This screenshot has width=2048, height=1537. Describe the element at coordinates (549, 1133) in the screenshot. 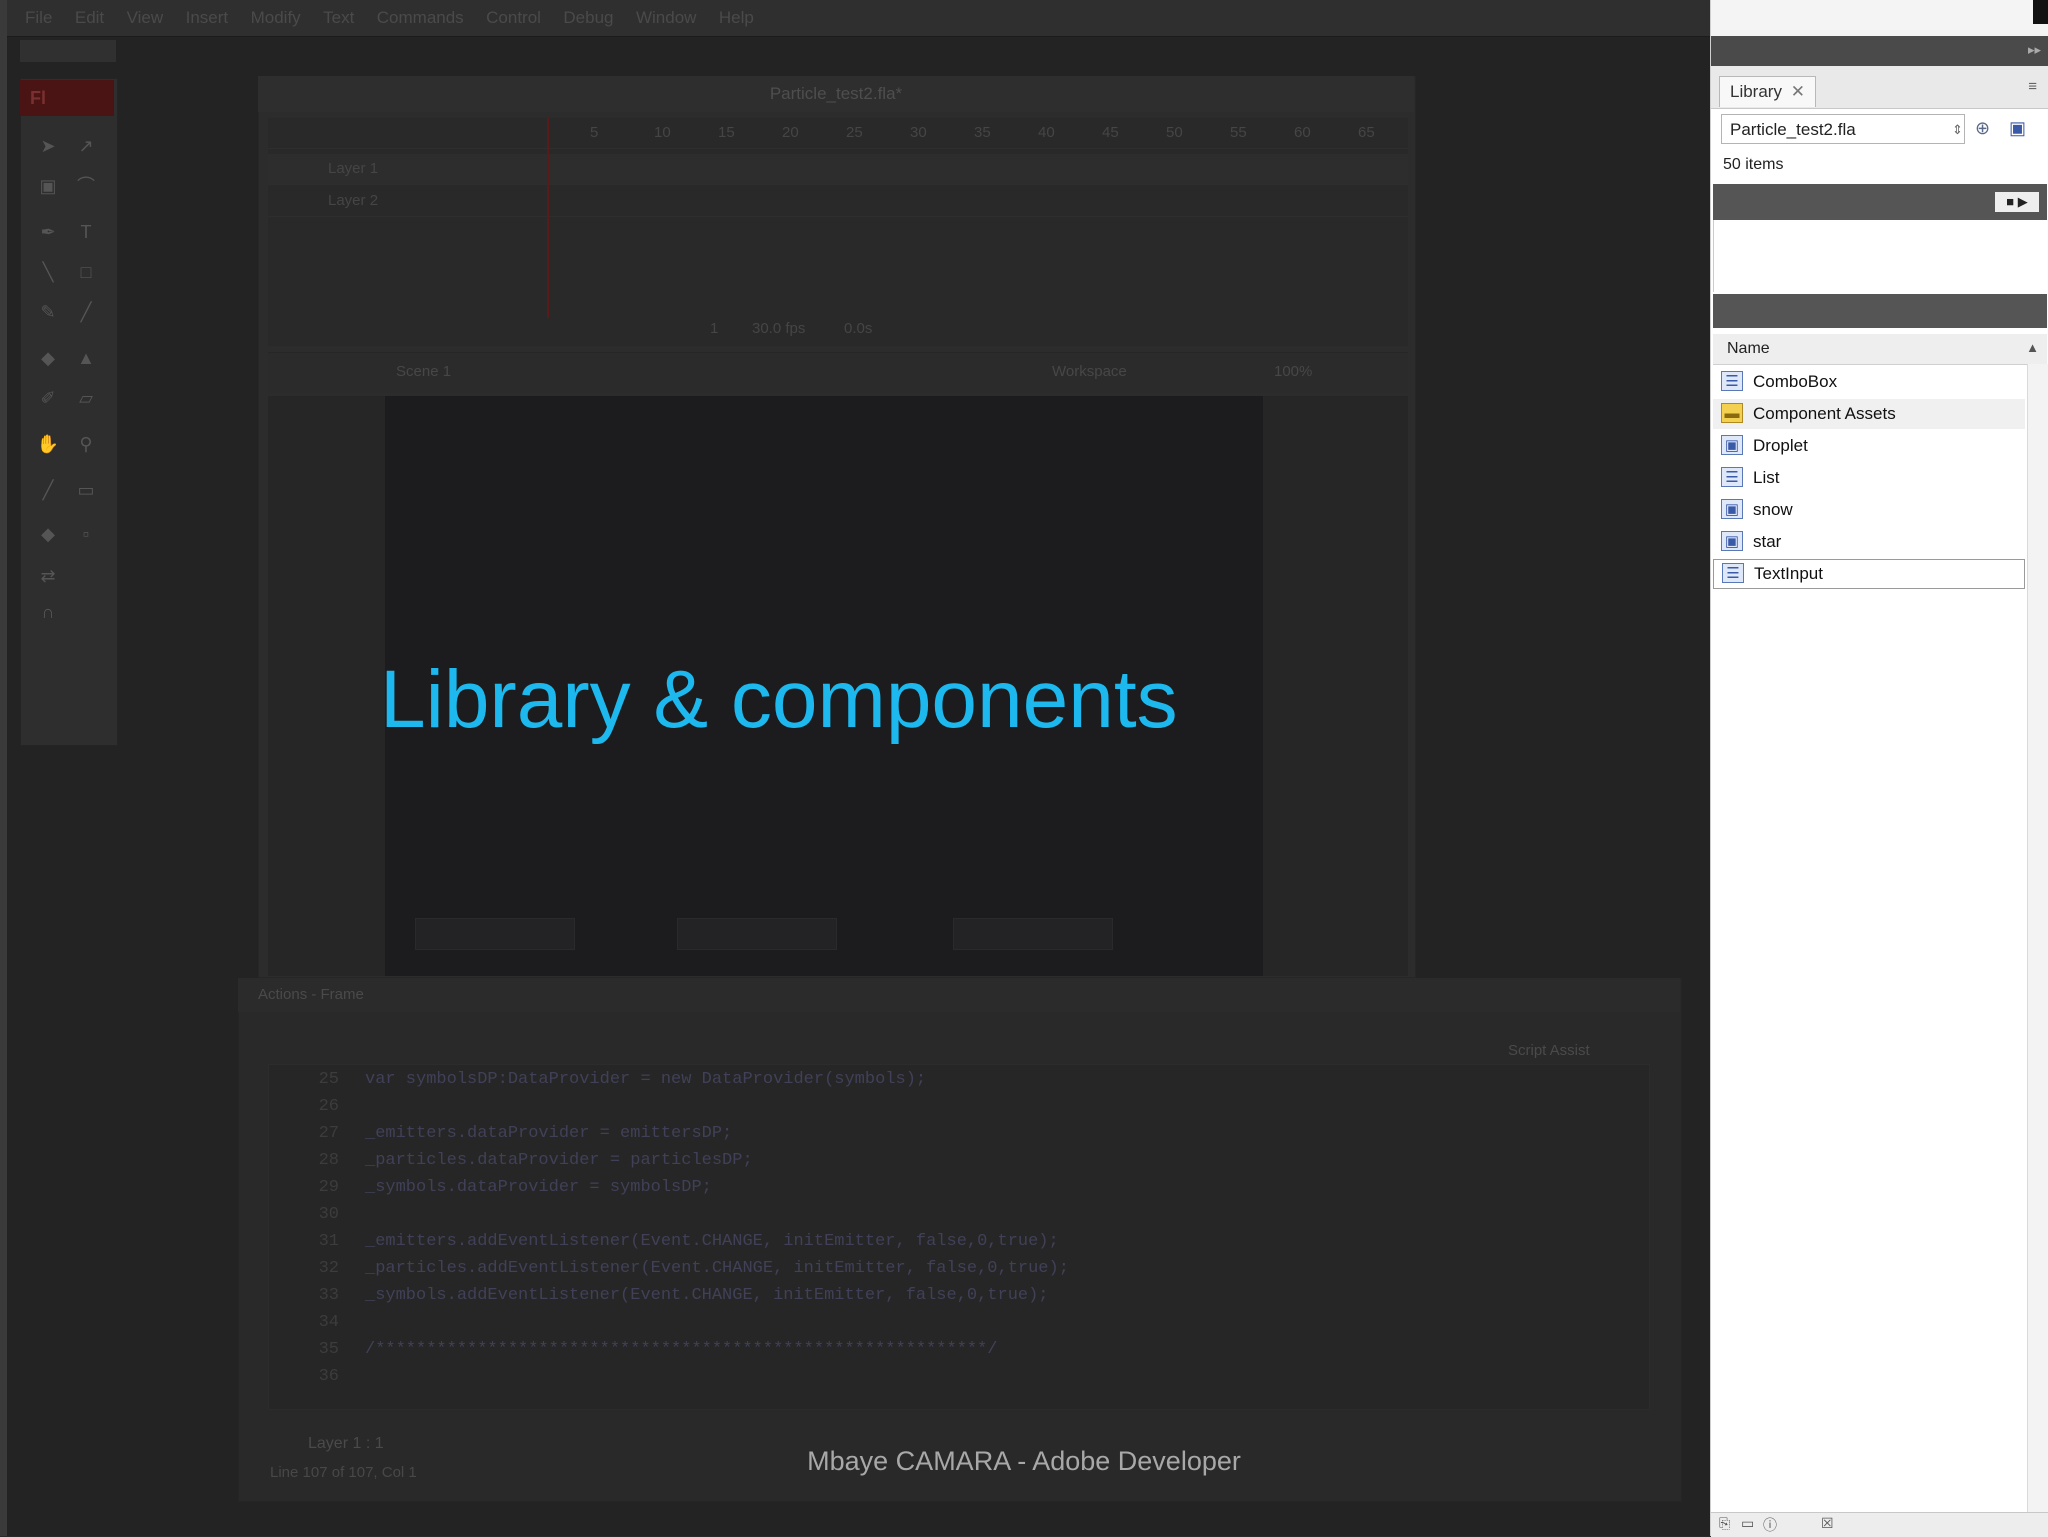

I see `code-text: _emitters.dataProvider = emittersDP;` at that location.